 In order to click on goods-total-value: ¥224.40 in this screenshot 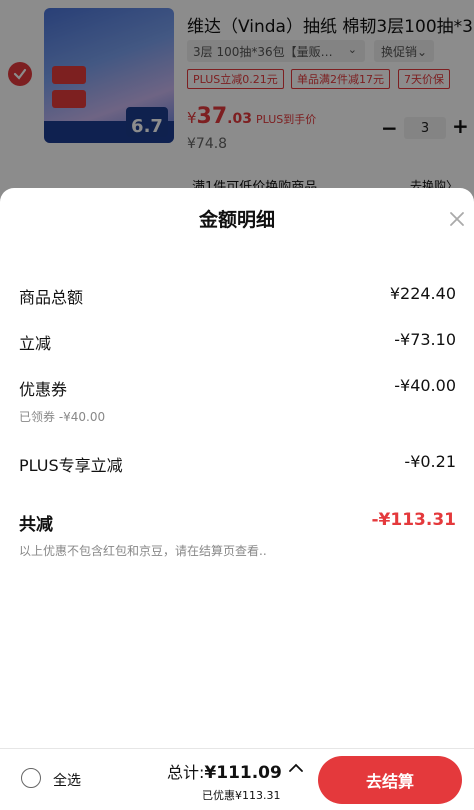, I will do `click(422, 293)`.